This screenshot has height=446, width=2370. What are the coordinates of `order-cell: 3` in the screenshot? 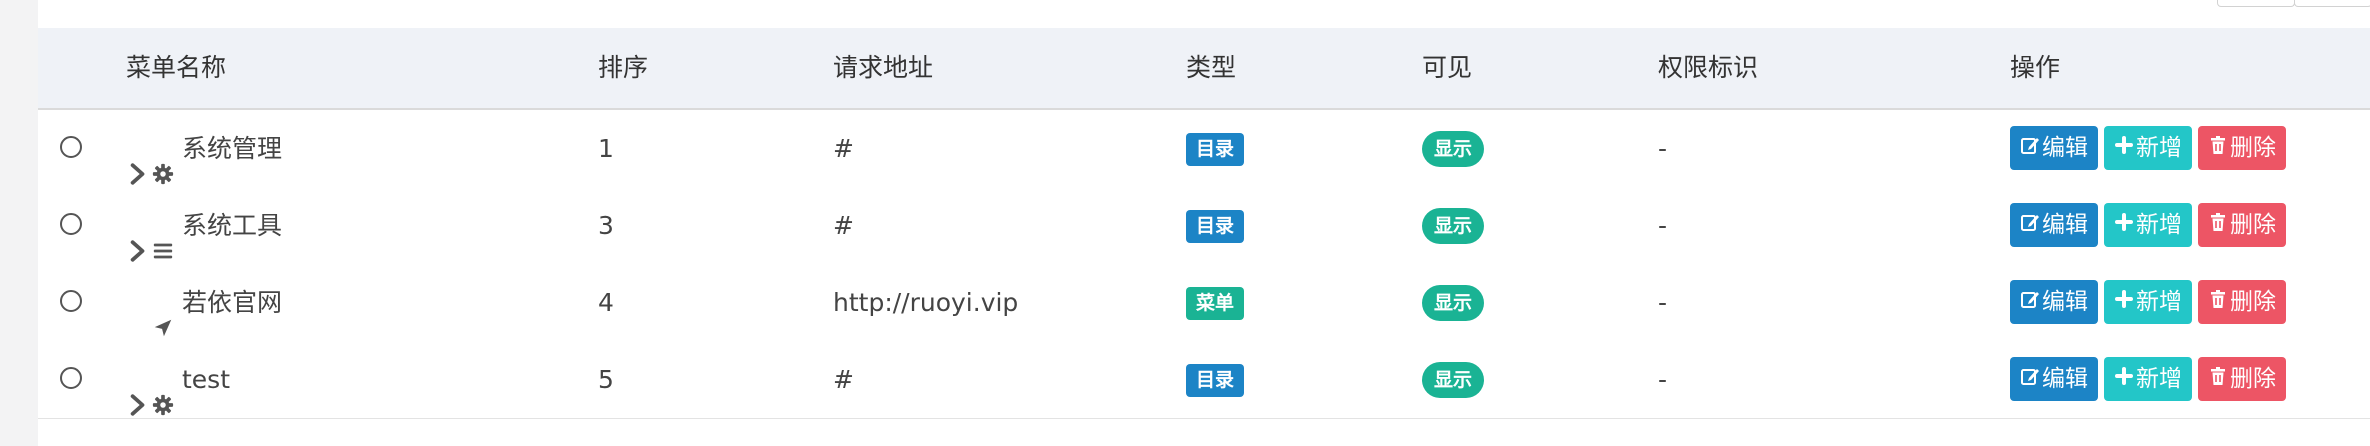 It's located at (606, 225).